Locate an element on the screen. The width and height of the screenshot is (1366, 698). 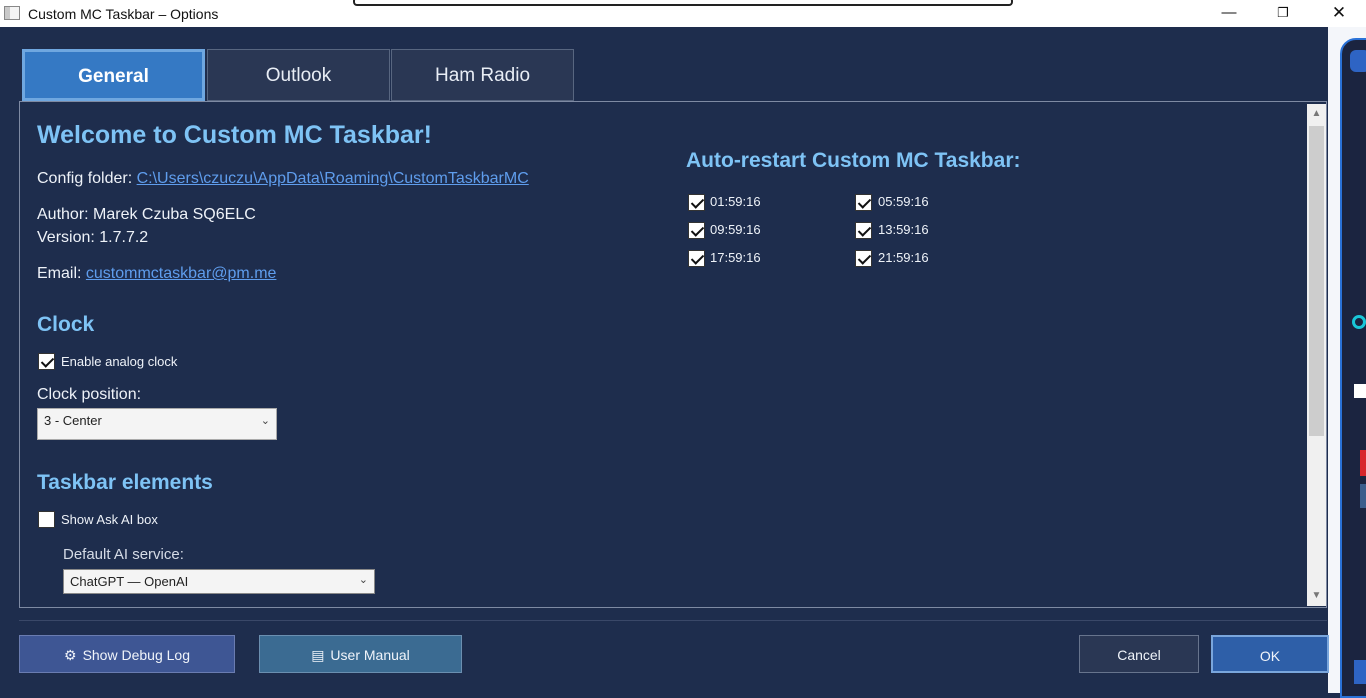
show-ask-ai-label: Show Ask AI box is located at coordinates (109, 519).